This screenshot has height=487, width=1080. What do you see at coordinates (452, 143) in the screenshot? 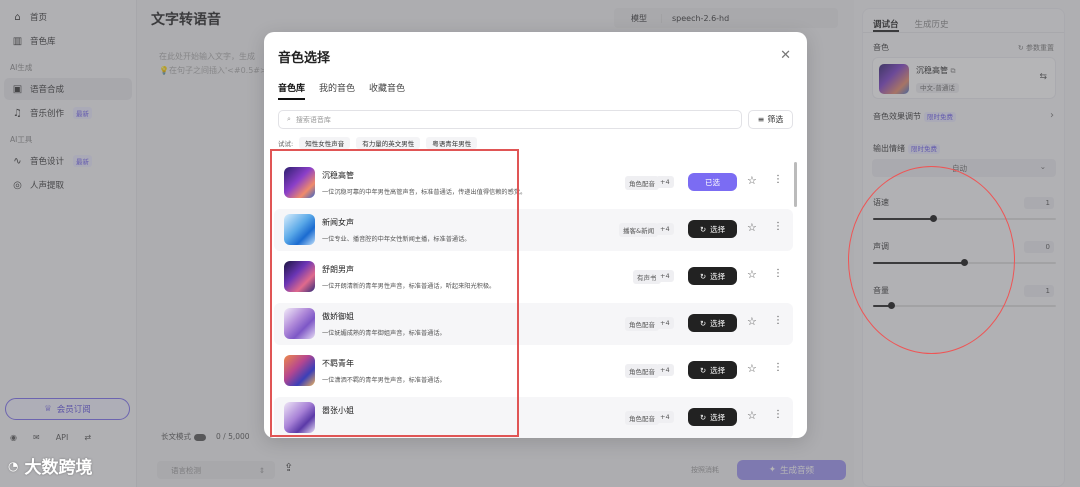
I see `try-chip: 粤语青年男性` at bounding box center [452, 143].